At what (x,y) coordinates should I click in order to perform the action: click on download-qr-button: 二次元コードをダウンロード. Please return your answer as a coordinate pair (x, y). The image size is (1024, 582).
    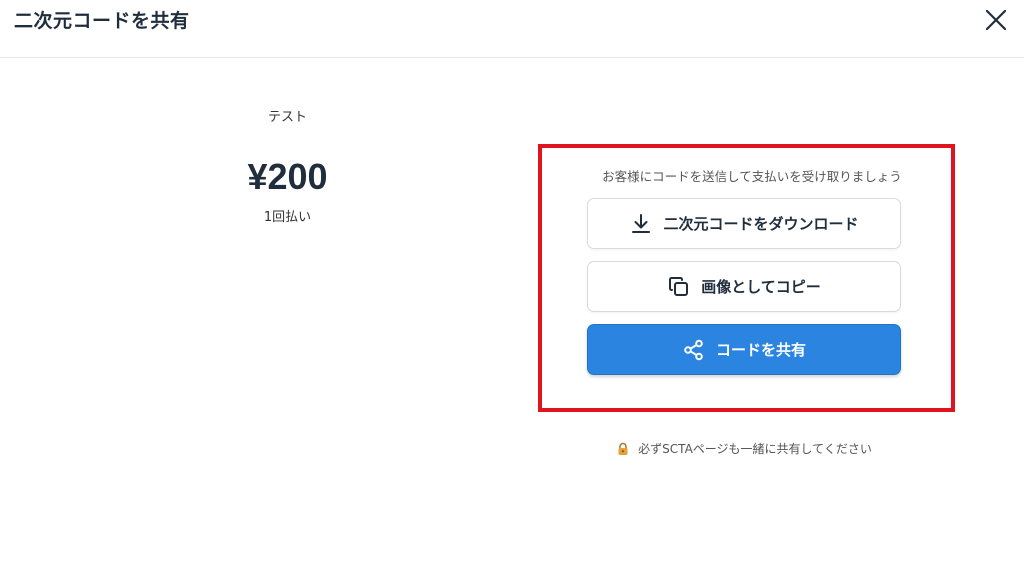
    Looking at the image, I should click on (744, 223).